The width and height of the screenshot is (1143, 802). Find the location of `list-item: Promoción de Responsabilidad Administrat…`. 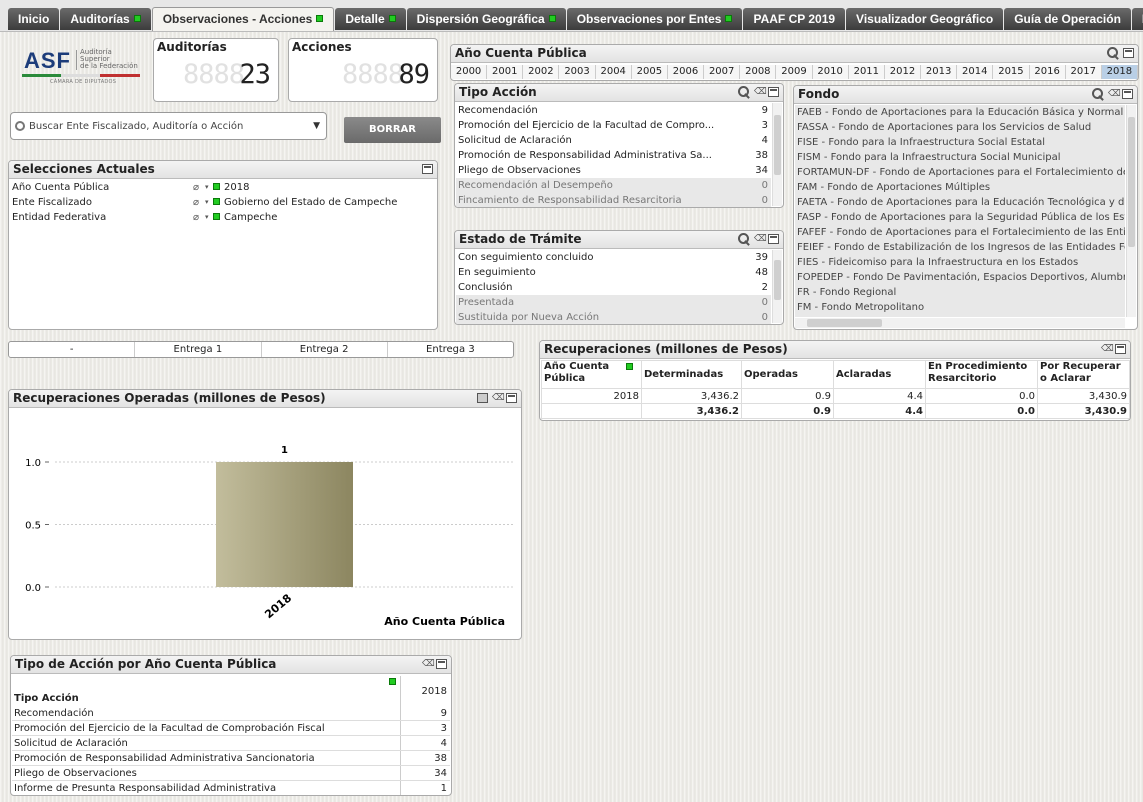

list-item: Promoción de Responsabilidad Administrat… is located at coordinates (613, 155).